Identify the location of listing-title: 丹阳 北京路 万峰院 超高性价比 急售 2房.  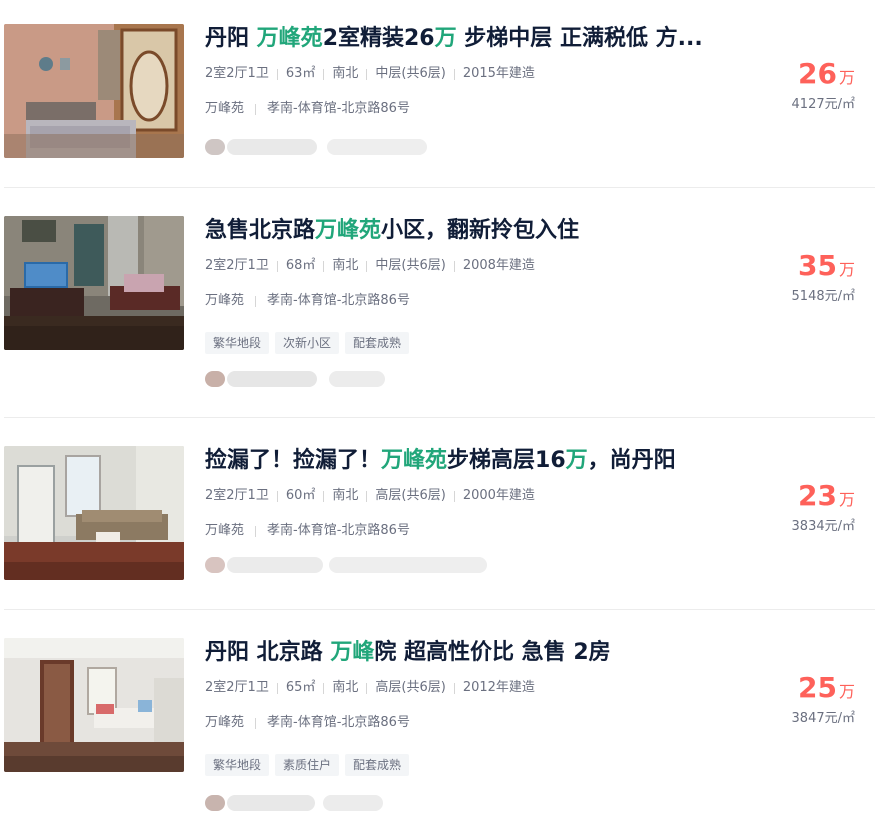
(475, 653).